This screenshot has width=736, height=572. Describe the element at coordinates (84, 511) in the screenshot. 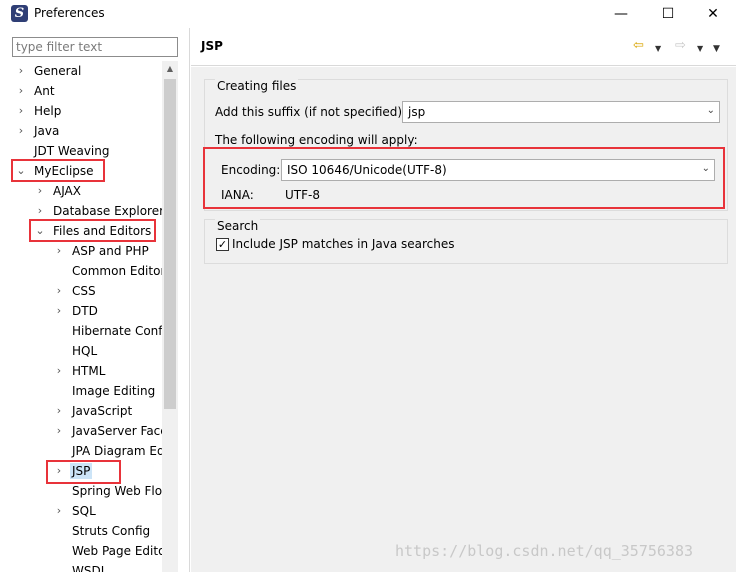

I see `tree-item-label: SQL` at that location.